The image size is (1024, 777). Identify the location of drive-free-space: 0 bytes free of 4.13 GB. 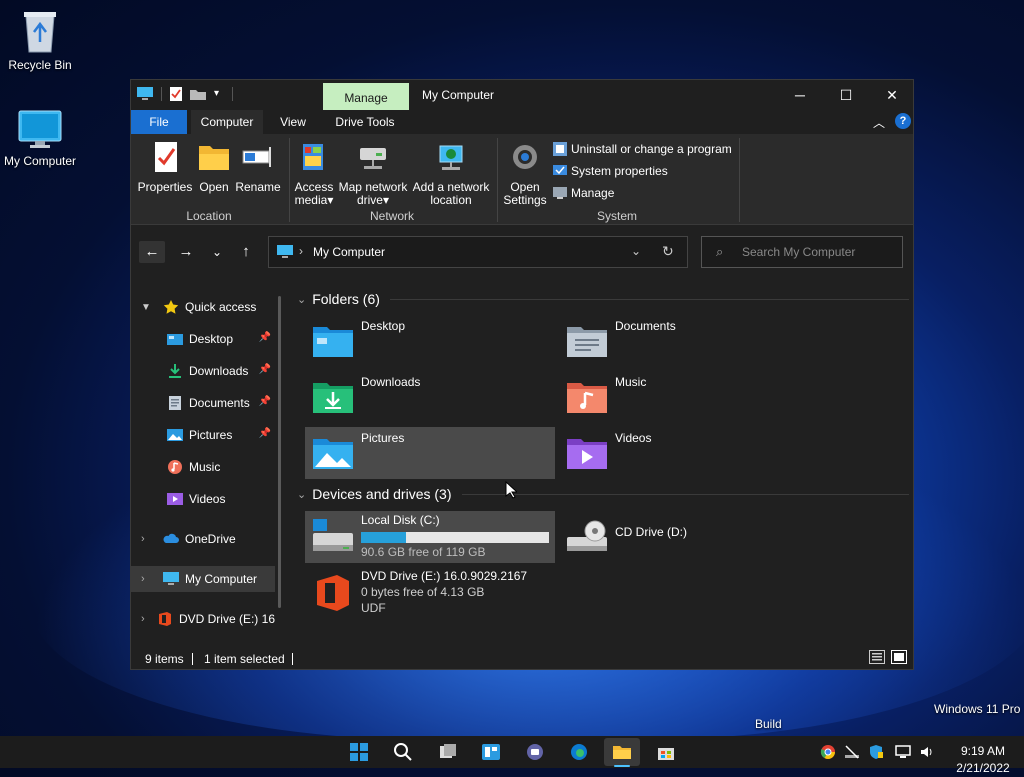
(423, 592).